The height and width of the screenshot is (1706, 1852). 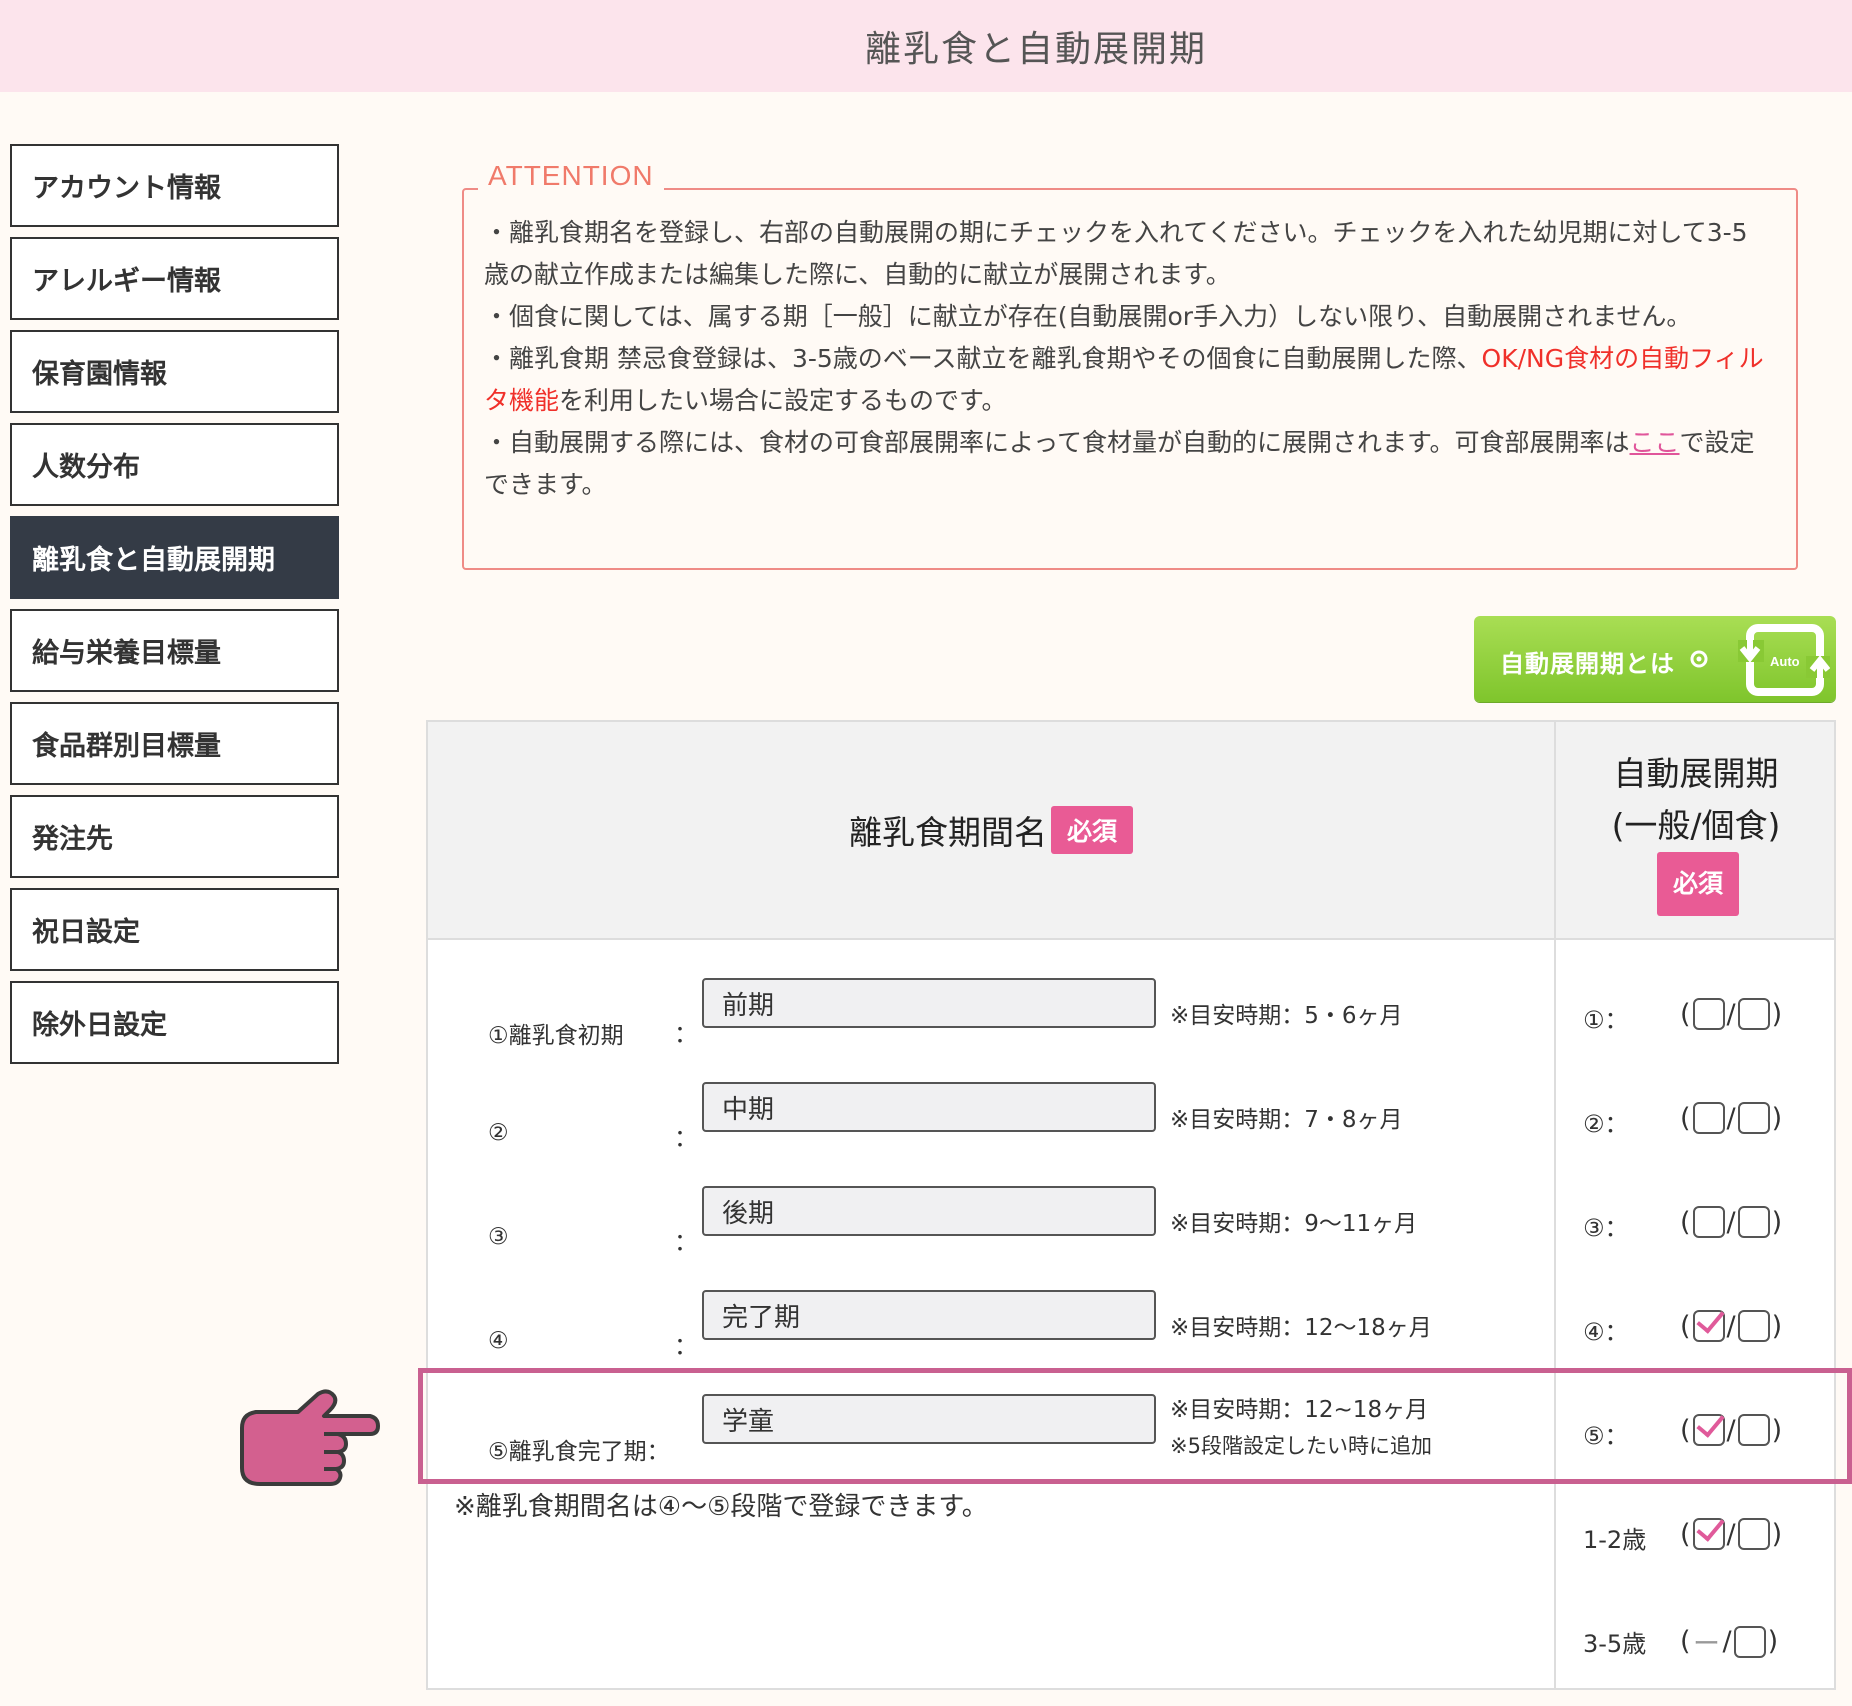 What do you see at coordinates (174, 929) in the screenshot?
I see `sidebar-item-holiday: 祝日設定` at bounding box center [174, 929].